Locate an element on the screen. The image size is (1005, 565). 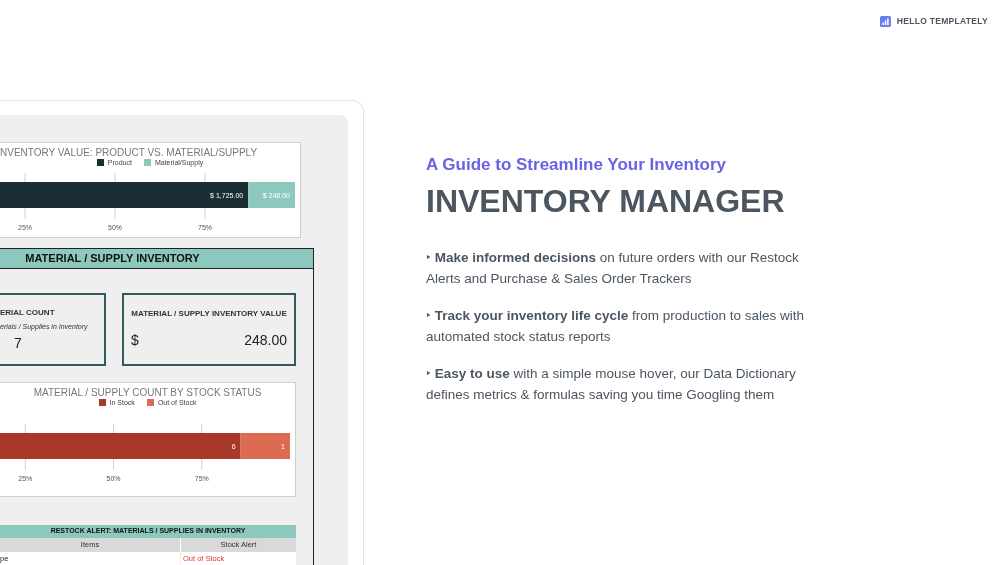
chart-title: MATERIAL / SUPPLY COUNT BY STOCK STATUS is located at coordinates (147, 393).